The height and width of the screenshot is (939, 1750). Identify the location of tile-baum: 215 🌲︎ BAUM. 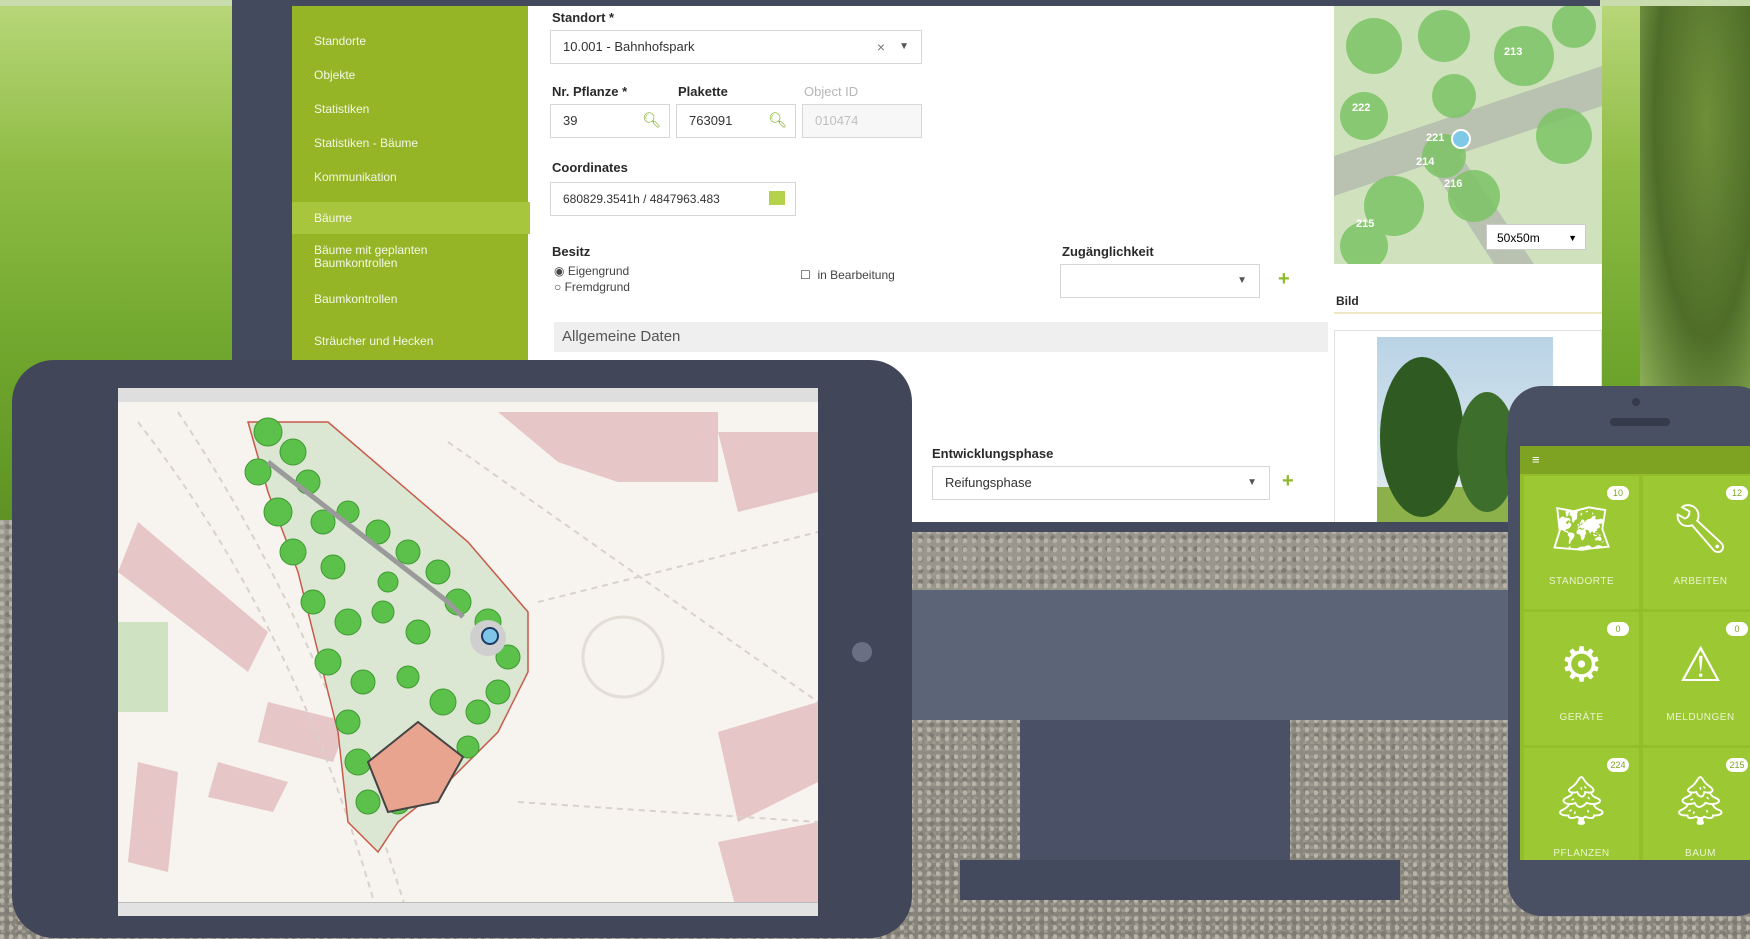
(1696, 804).